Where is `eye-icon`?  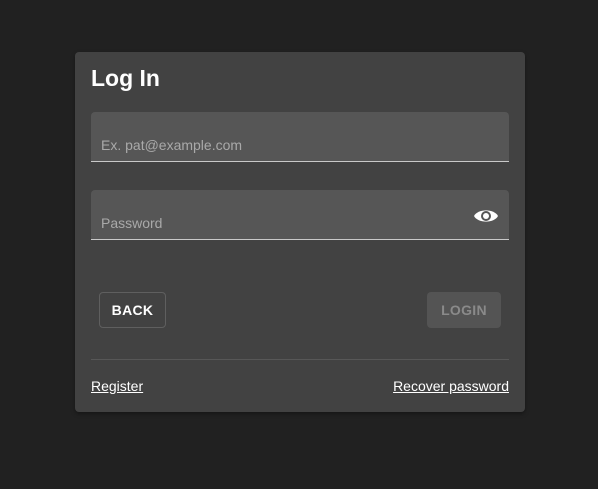 eye-icon is located at coordinates (486, 216).